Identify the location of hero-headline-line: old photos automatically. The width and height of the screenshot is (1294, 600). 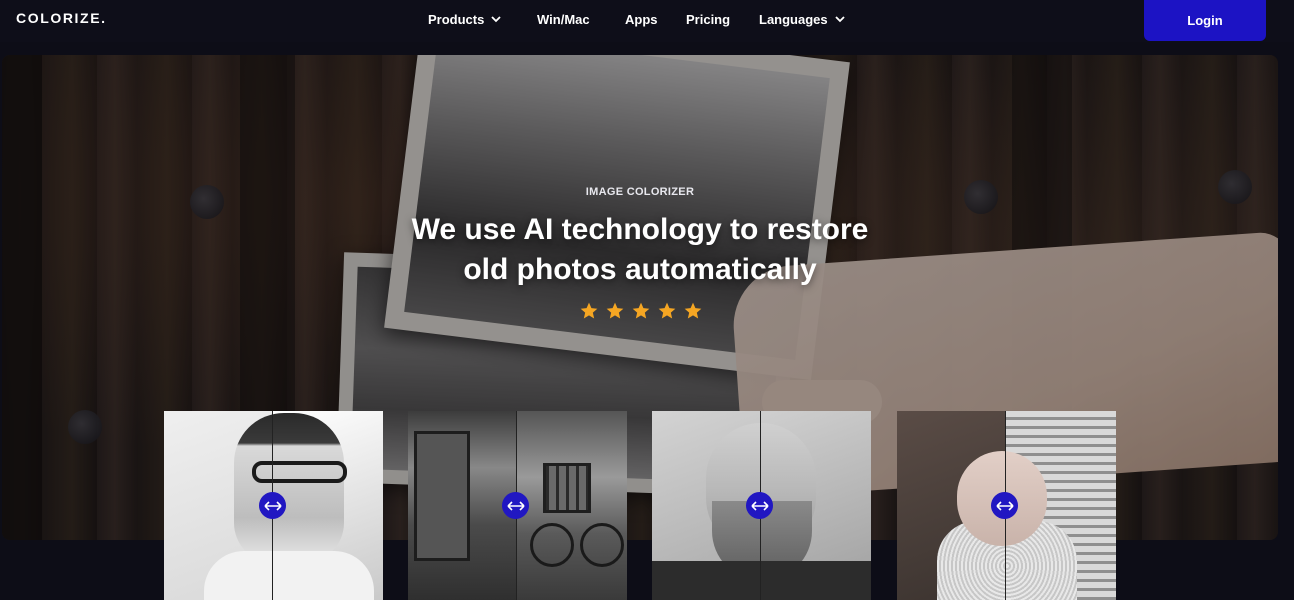
(640, 269).